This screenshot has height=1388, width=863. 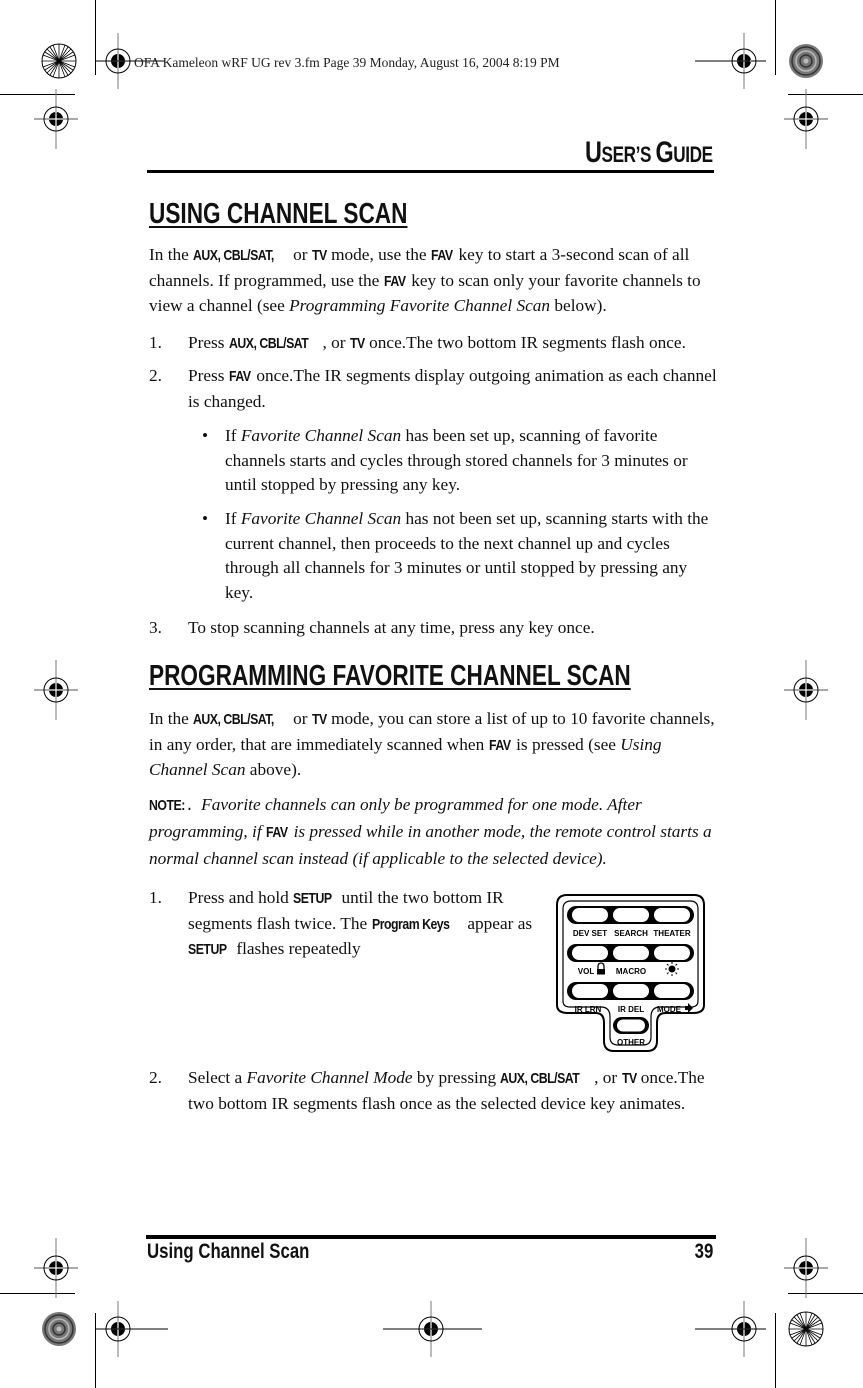 What do you see at coordinates (669, 1009) in the screenshot?
I see `key-label-mode: MODE` at bounding box center [669, 1009].